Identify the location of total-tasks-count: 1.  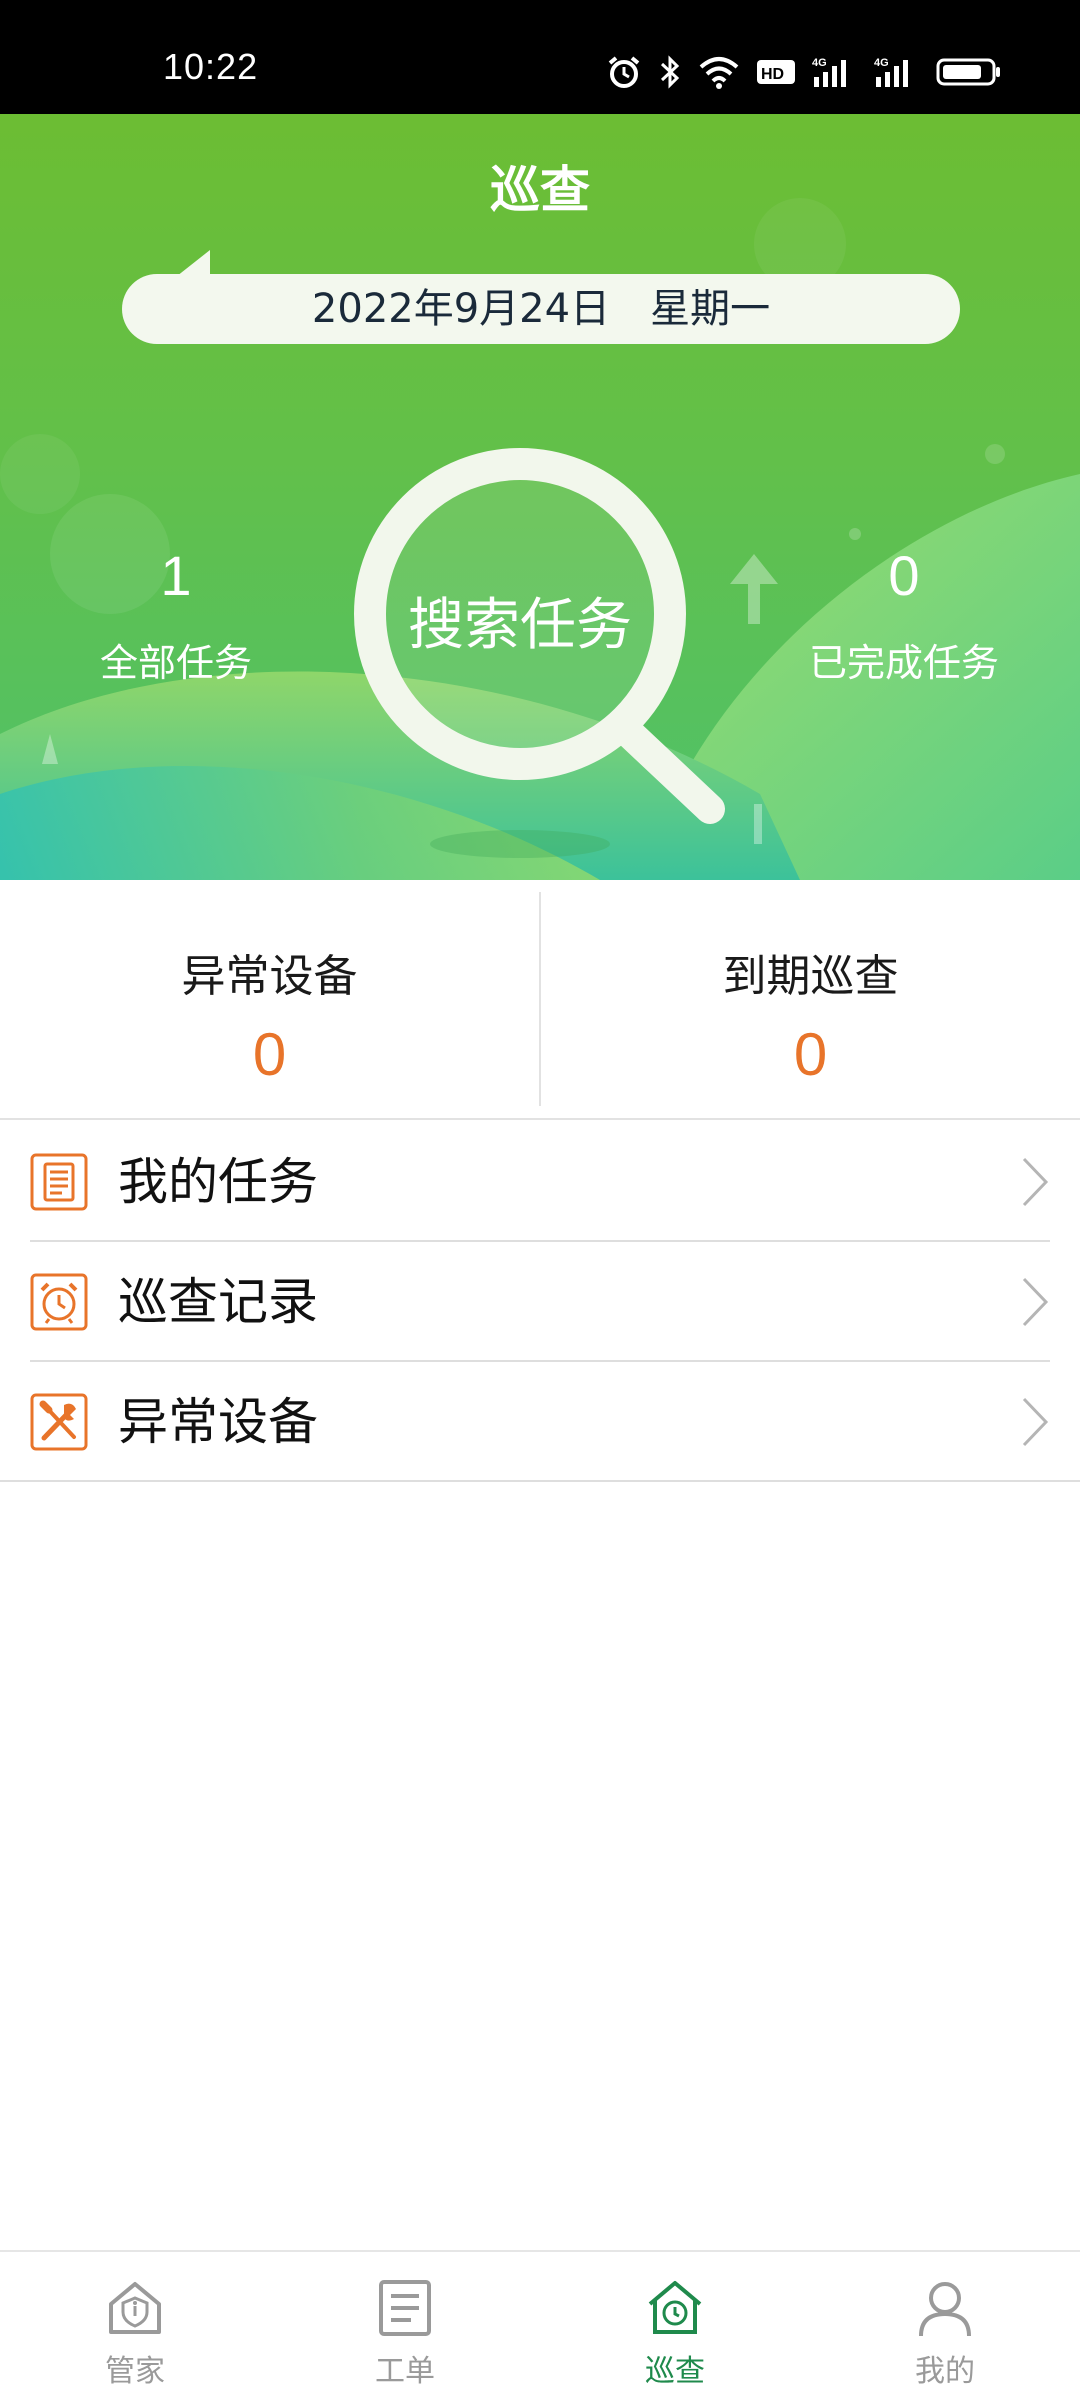
(176, 575).